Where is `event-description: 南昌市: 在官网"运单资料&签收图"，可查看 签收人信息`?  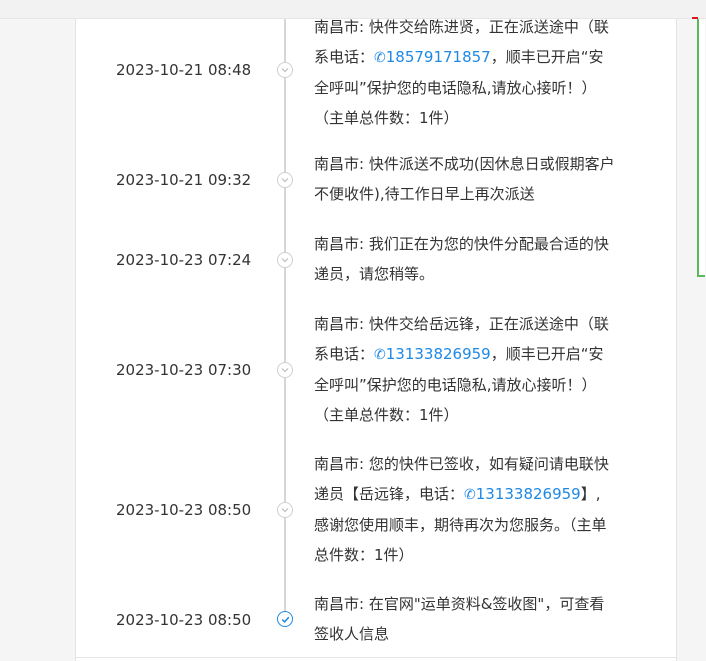
event-description: 南昌市: 在官网"运单资料&签收图"，可查看 签收人信息 is located at coordinates (480, 619).